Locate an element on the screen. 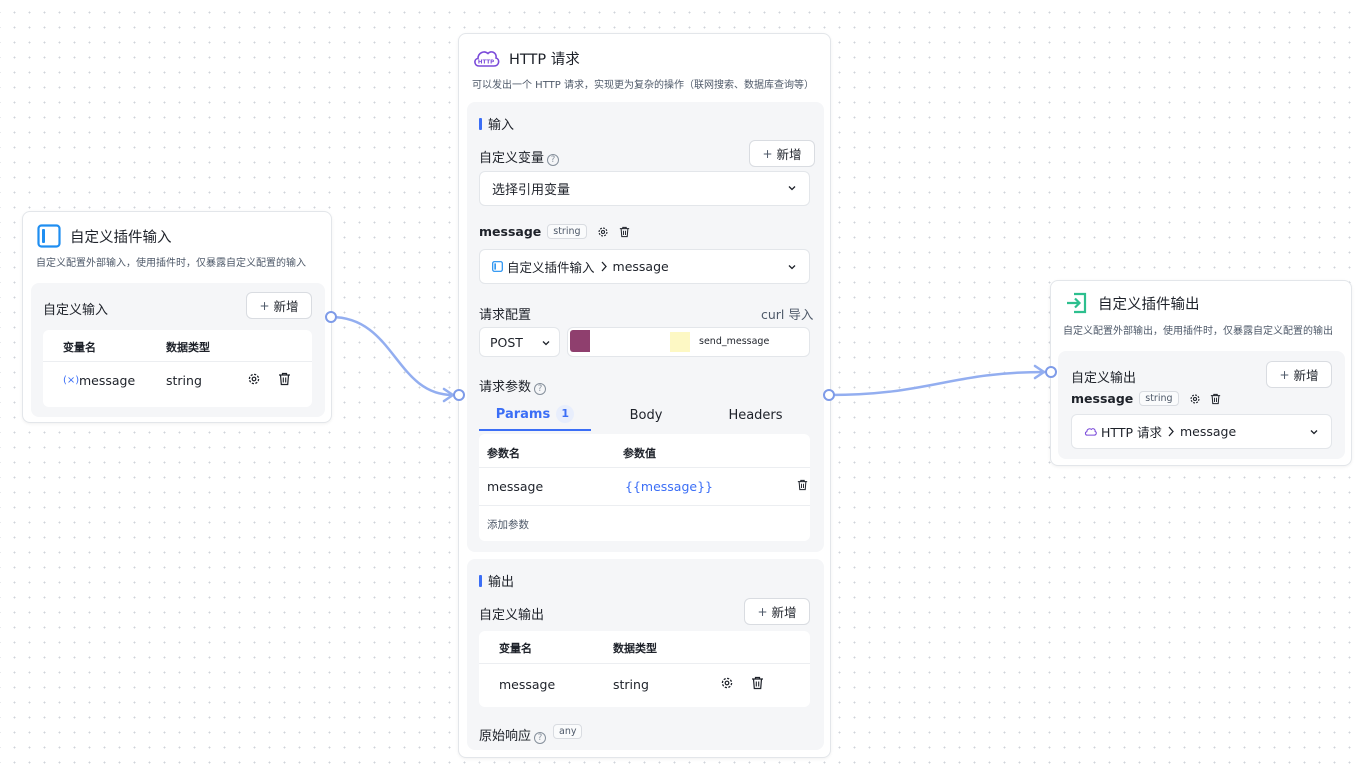 This screenshot has width=1359, height=773. select-placeholder: 选择引用变量 is located at coordinates (531, 190).